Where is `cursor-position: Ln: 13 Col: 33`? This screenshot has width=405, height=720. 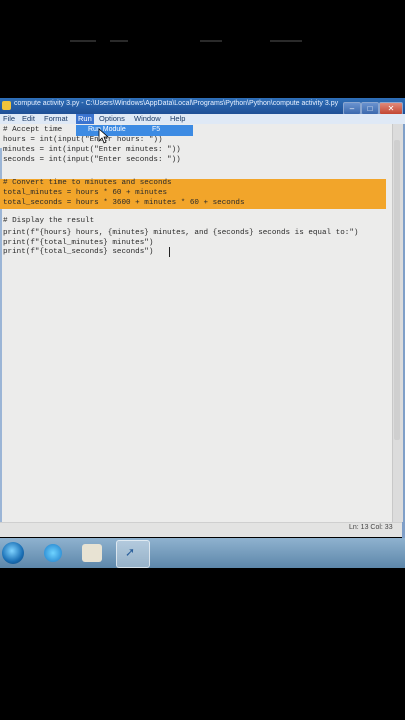 cursor-position: Ln: 13 Col: 33 is located at coordinates (371, 527).